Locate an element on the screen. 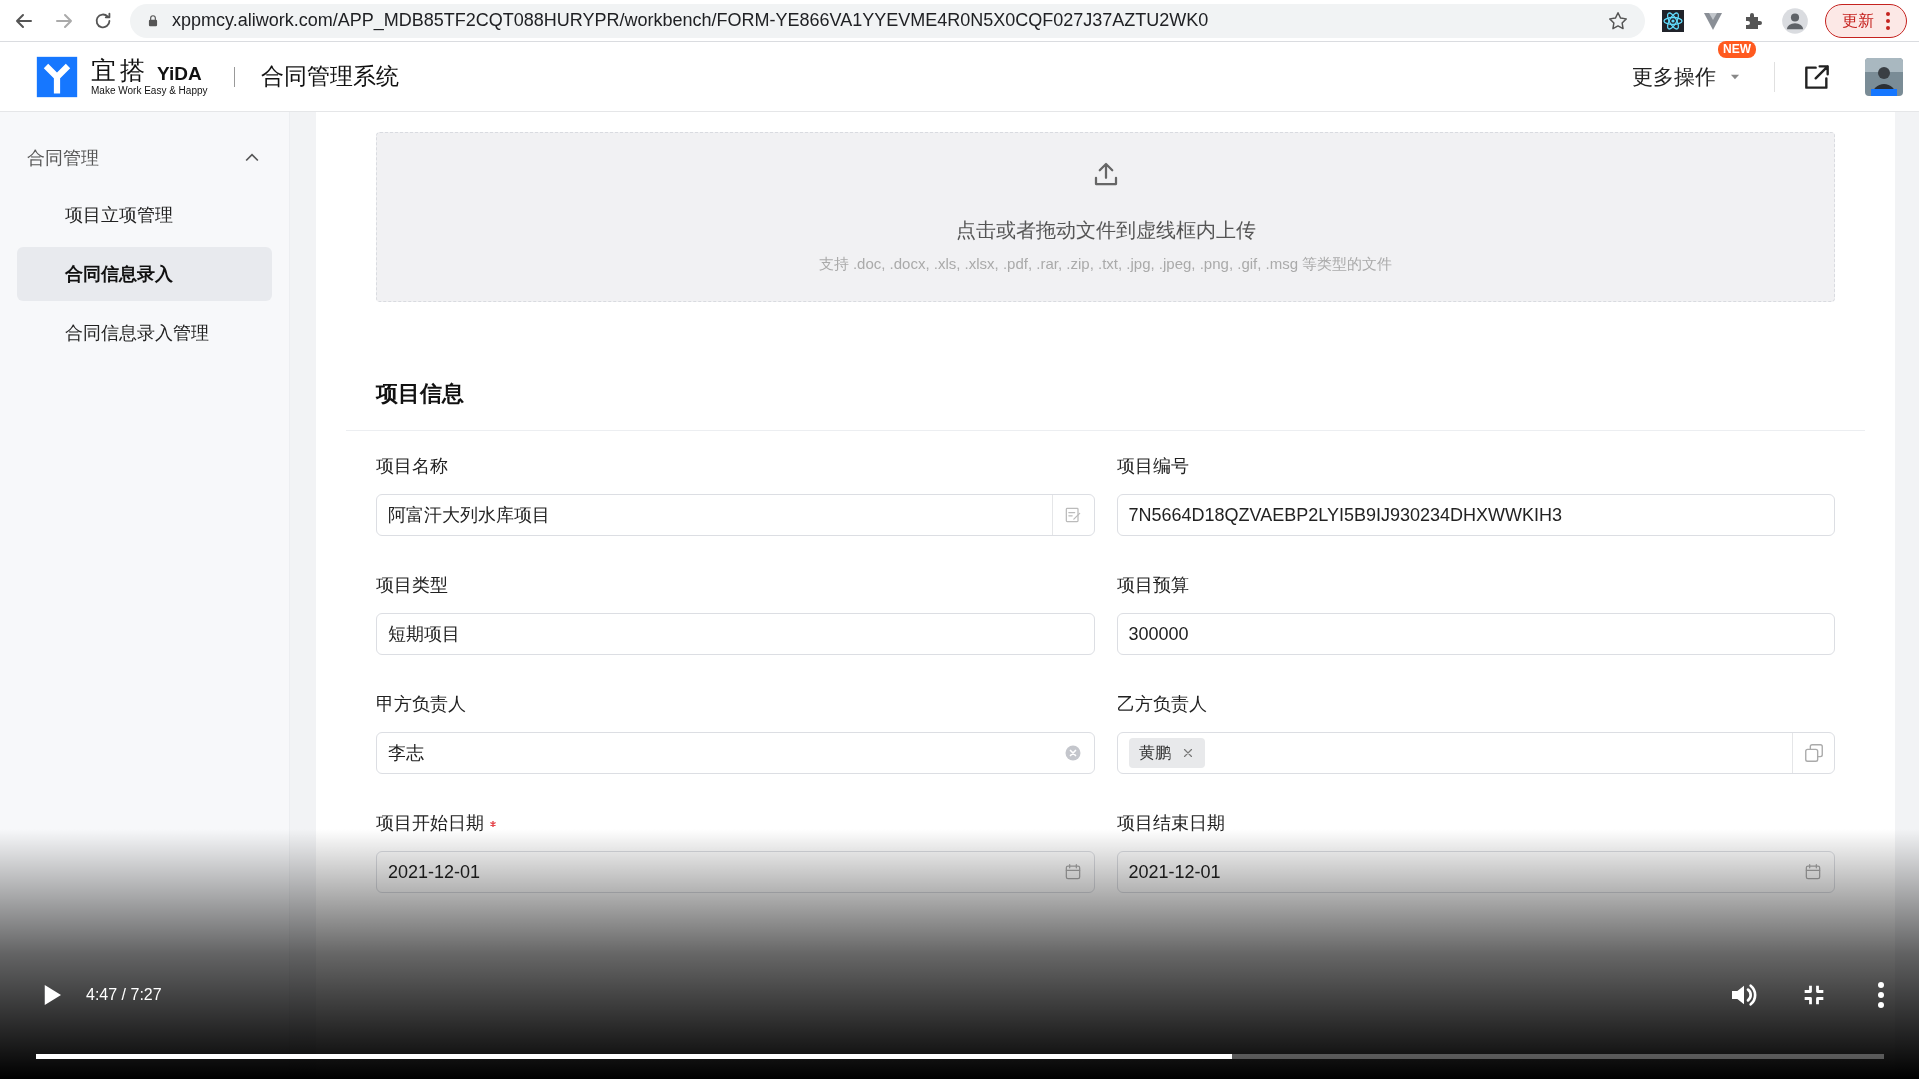  field-label: 项目结束日期 is located at coordinates (1170, 823).